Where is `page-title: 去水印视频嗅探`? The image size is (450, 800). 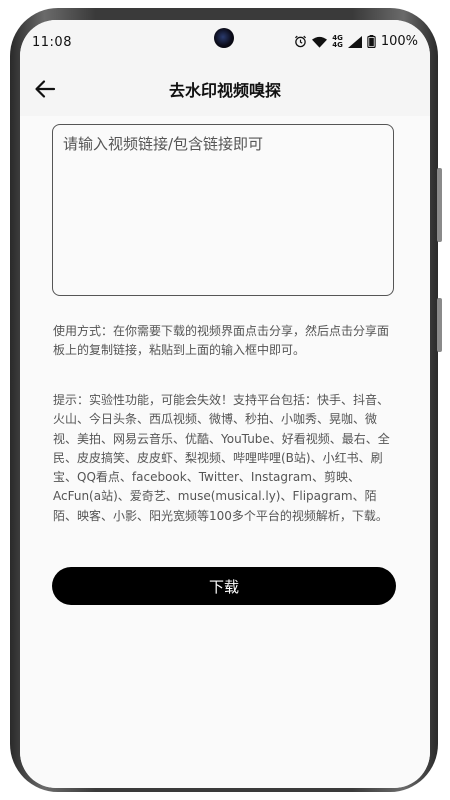
page-title: 去水印视频嗅探 is located at coordinates (224, 90).